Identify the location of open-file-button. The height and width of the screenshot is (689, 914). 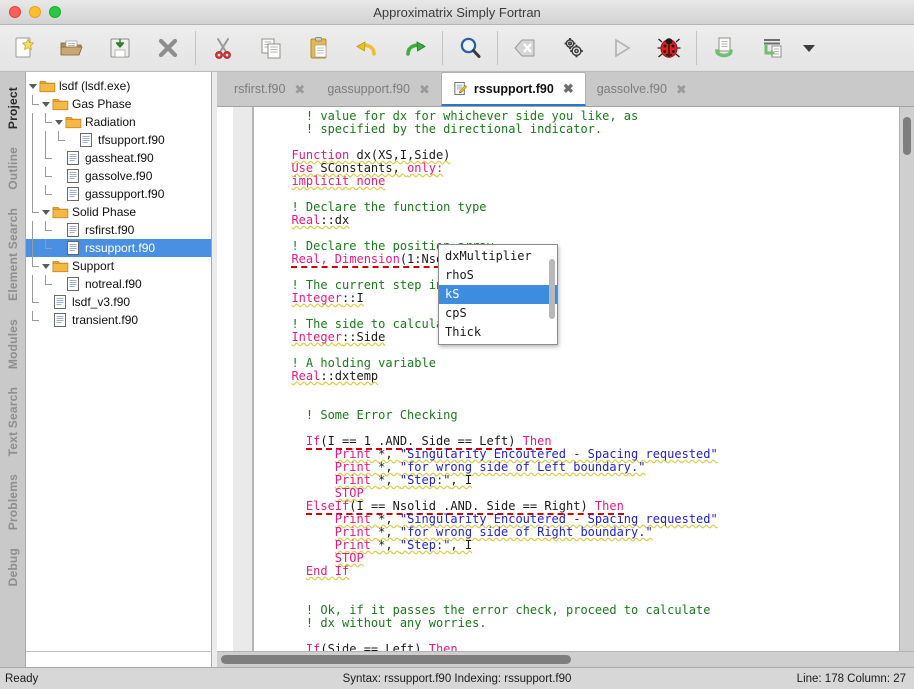
(72, 48).